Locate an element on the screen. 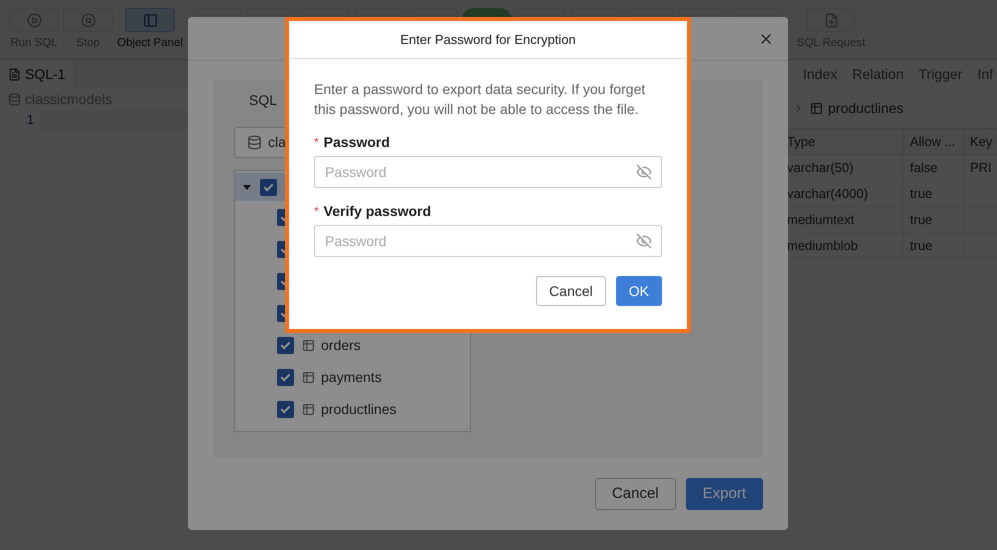 This screenshot has height=550, width=997. database-icon is located at coordinates (254, 142).